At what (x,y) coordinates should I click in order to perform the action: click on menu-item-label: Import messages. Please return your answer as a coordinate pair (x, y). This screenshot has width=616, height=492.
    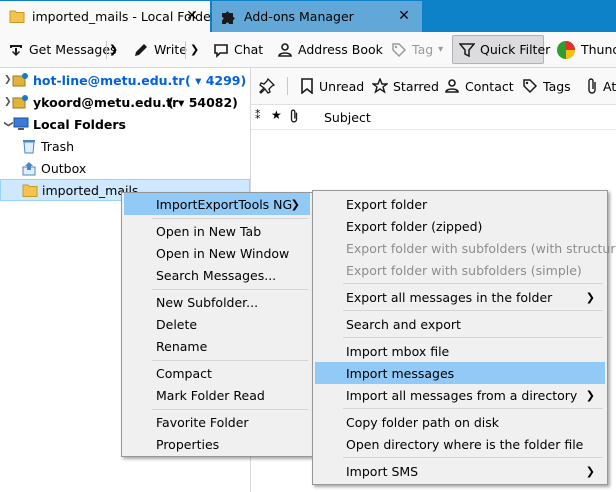
    Looking at the image, I should click on (400, 373).